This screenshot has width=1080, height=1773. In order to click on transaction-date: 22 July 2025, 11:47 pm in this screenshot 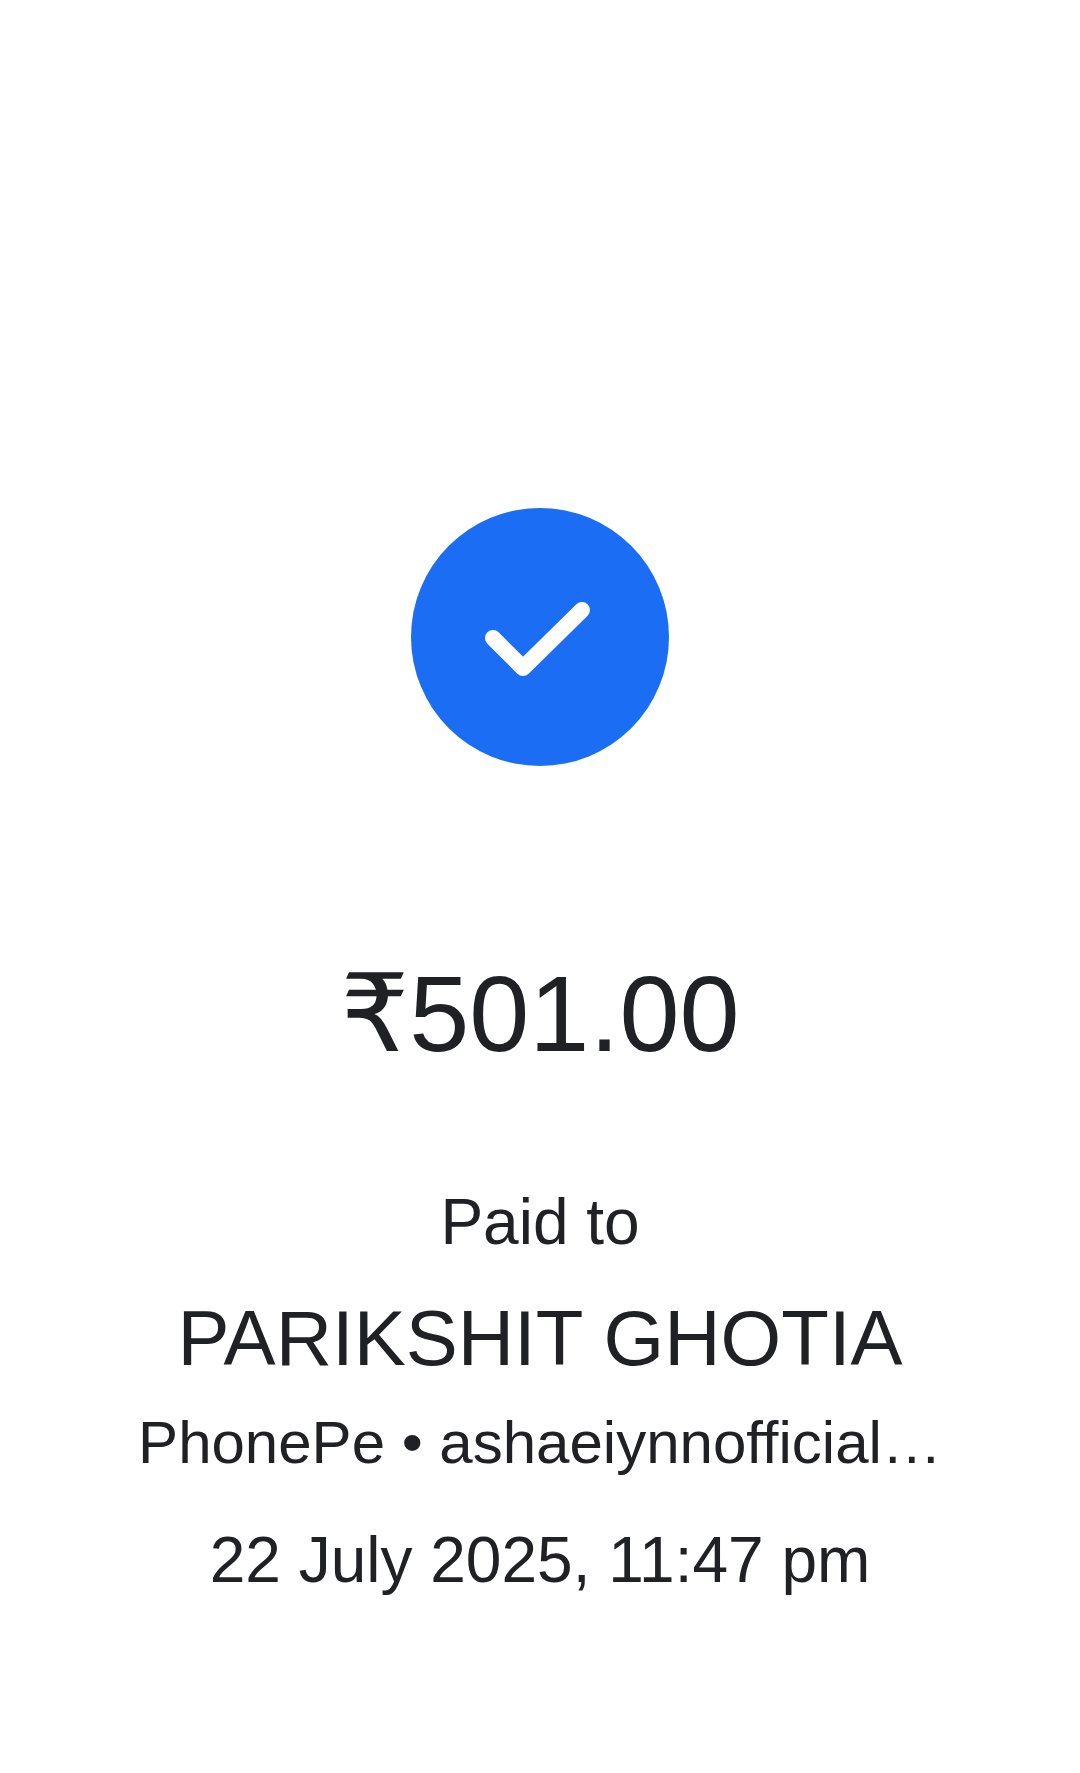, I will do `click(540, 1560)`.